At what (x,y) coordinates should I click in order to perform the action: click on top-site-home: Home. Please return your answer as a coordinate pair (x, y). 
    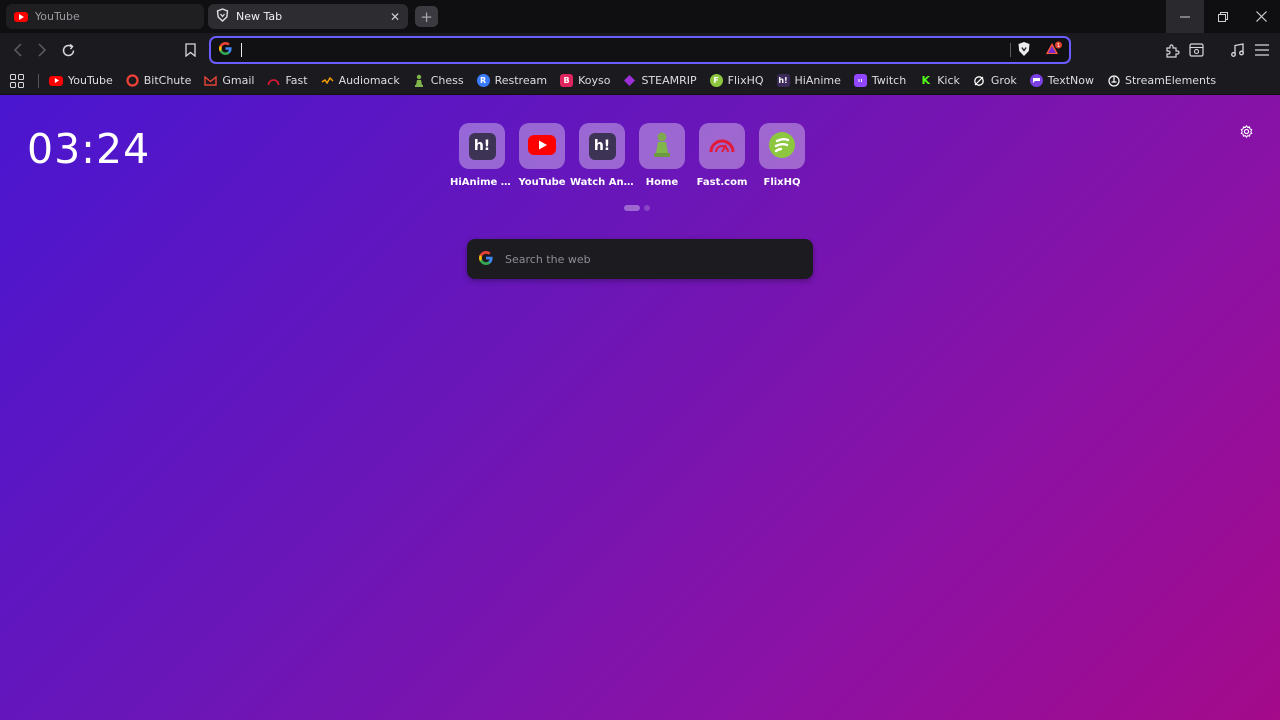
    Looking at the image, I should click on (662, 155).